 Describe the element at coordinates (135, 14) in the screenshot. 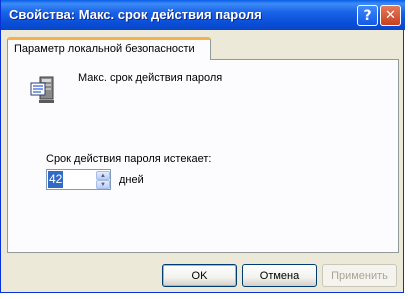

I see `window-title: Свойства: Макс. срок действия пароля` at that location.